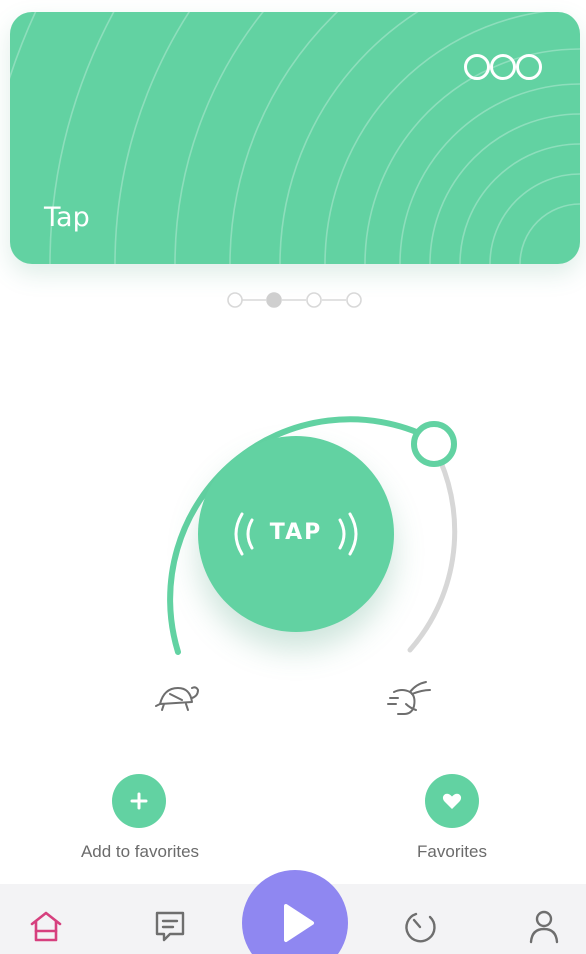 The width and height of the screenshot is (586, 954). Describe the element at coordinates (274, 300) in the screenshot. I see `page-dot-active` at that location.